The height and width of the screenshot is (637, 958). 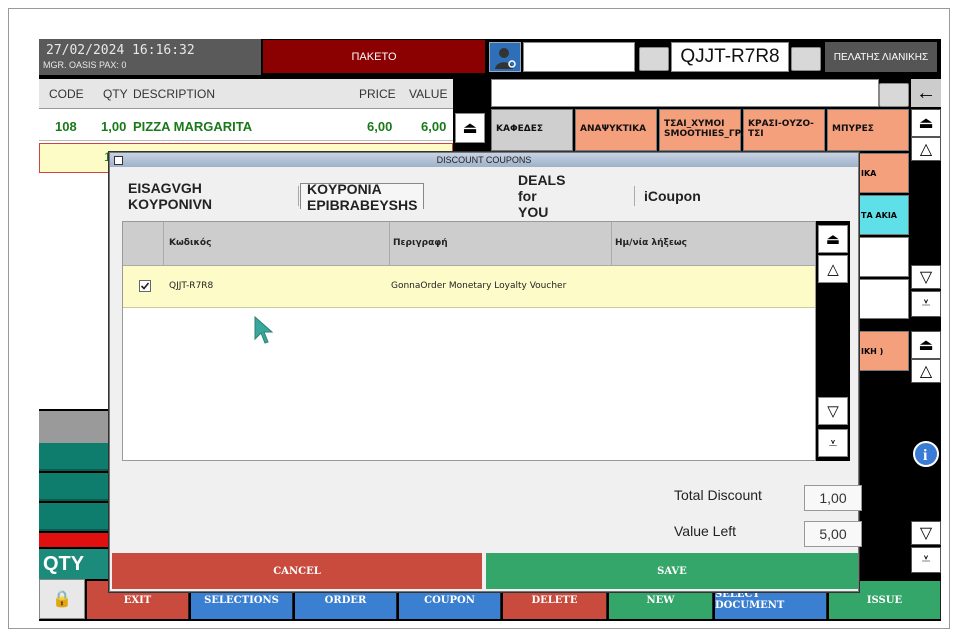 I want to click on category-beers: ΜΠΥΡΕΣ, so click(x=868, y=130).